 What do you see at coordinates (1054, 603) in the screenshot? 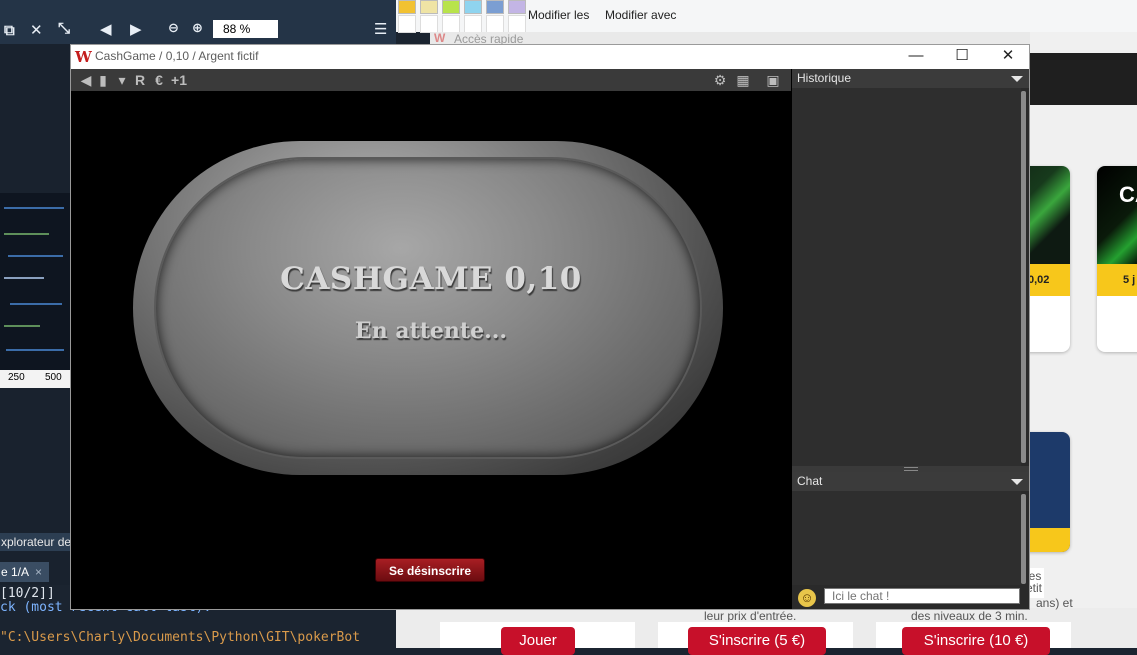
I see `card-text: ans) et` at bounding box center [1054, 603].